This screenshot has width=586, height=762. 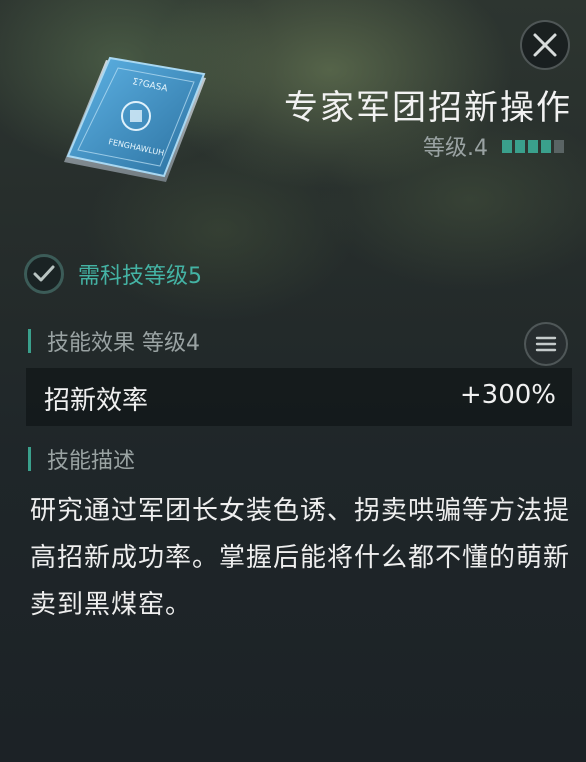 I want to click on requirement-row: 需科技等级5, so click(x=113, y=274).